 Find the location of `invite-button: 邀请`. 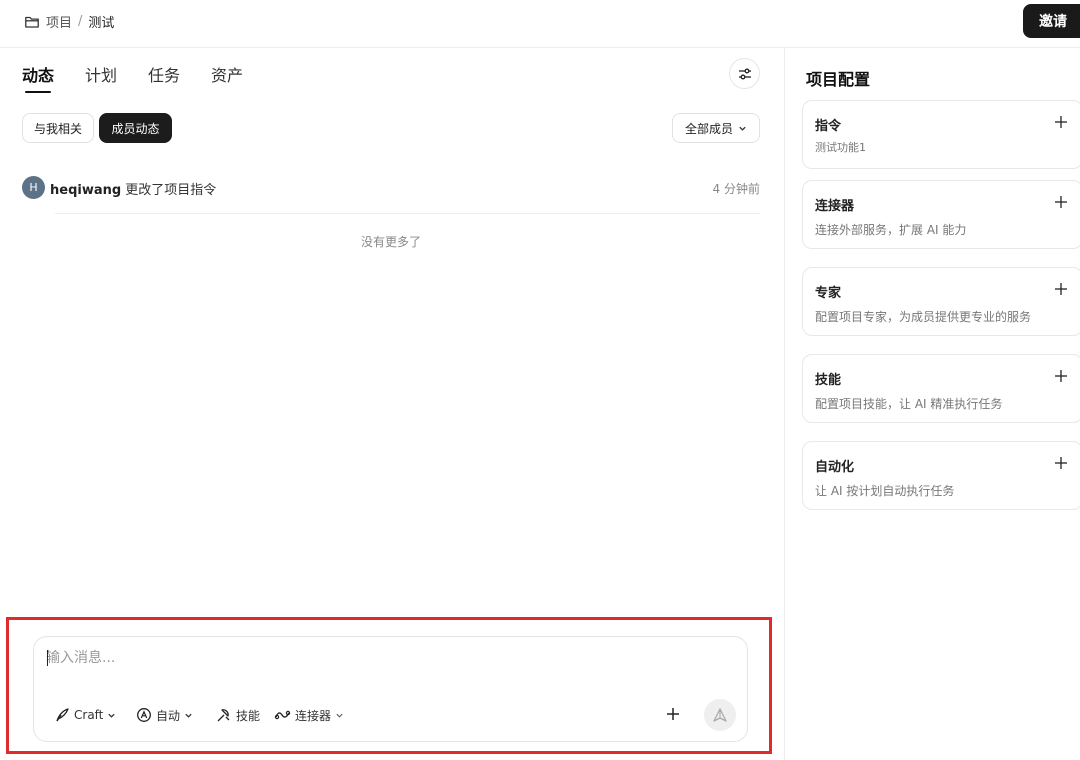

invite-button: 邀请 is located at coordinates (1051, 21).